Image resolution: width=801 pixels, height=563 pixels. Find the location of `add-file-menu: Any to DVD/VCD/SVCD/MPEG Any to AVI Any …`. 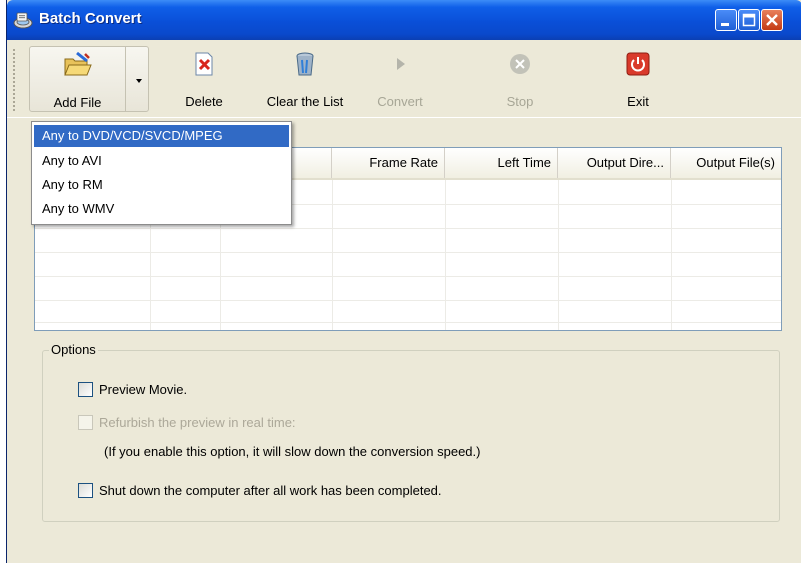

add-file-menu: Any to DVD/VCD/SVCD/MPEG Any to AVI Any … is located at coordinates (161, 173).